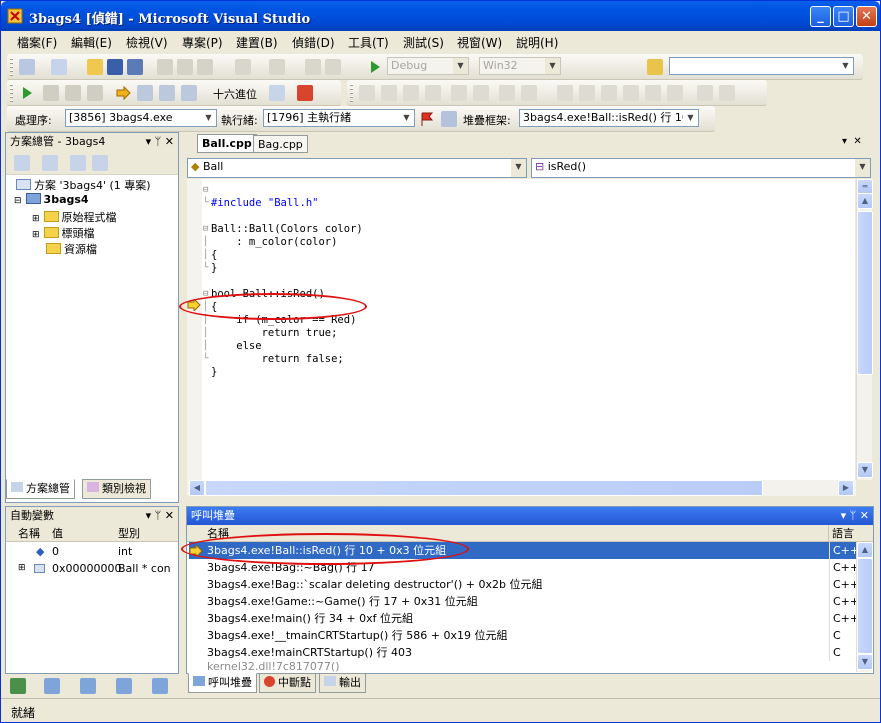 The width and height of the screenshot is (881, 723). What do you see at coordinates (537, 42) in the screenshot?
I see `menu-help: 說明(H)` at bounding box center [537, 42].